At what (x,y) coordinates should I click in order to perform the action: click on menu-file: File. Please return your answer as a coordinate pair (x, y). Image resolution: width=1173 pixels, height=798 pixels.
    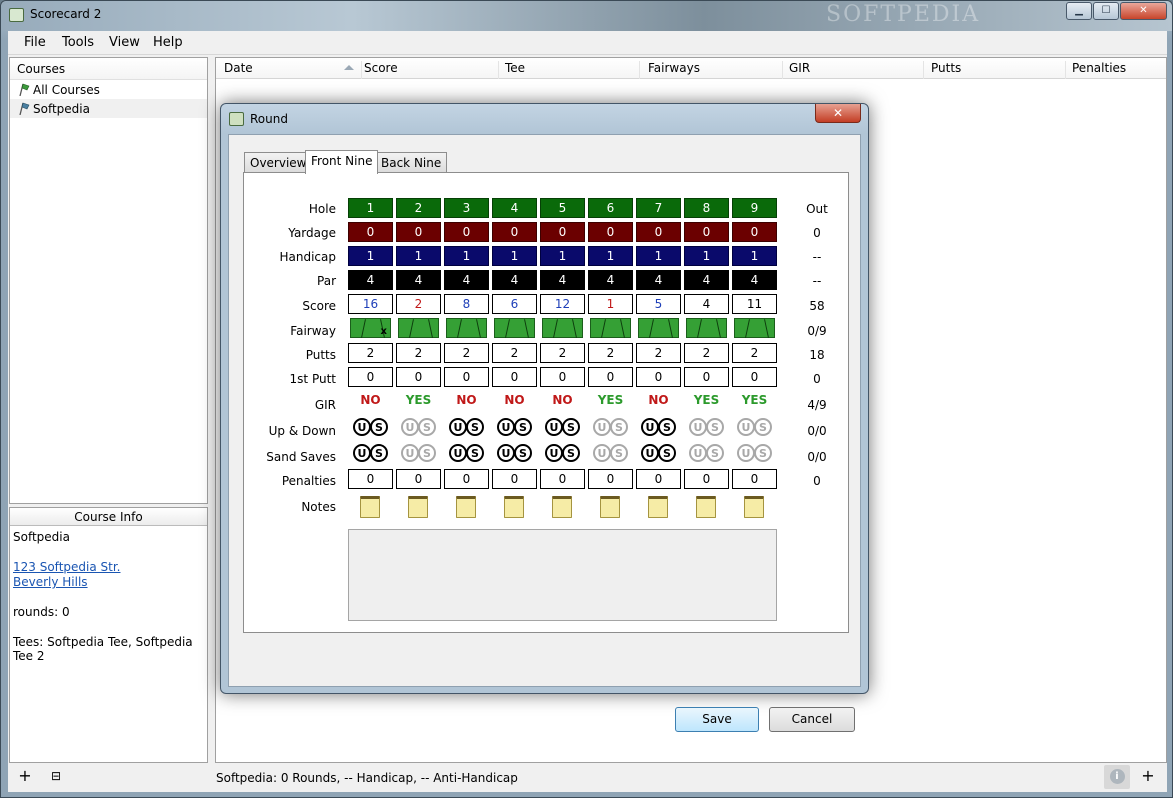
    Looking at the image, I should click on (35, 42).